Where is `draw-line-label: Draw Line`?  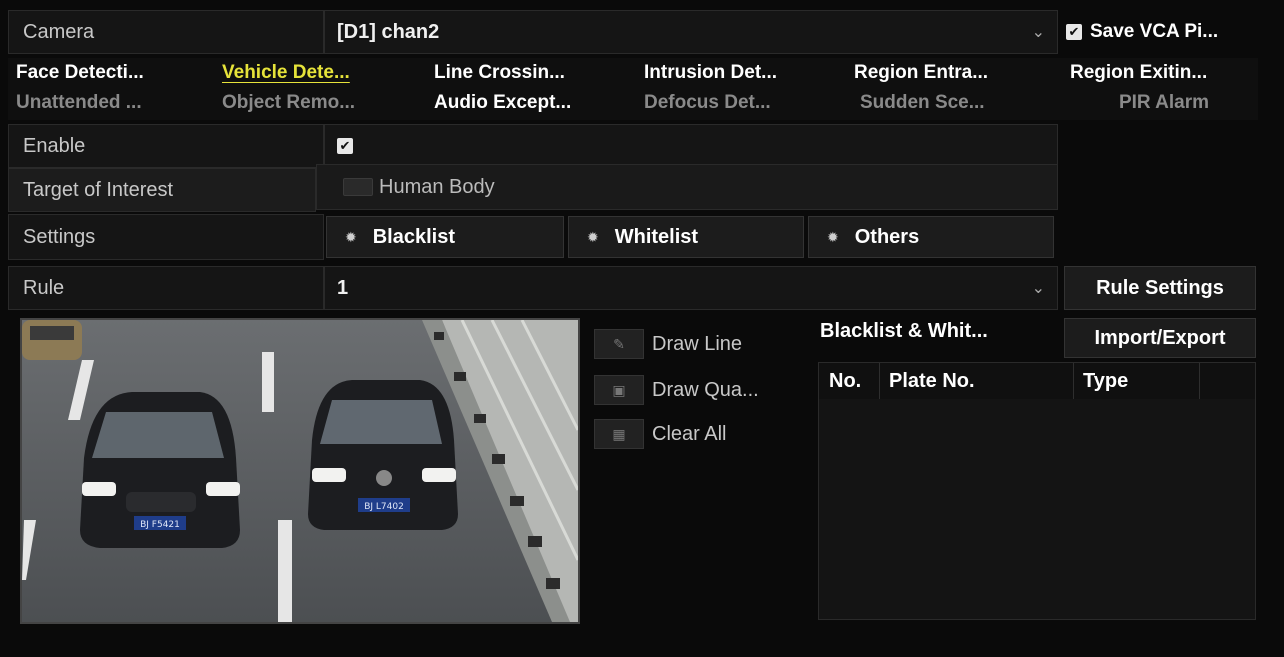 draw-line-label: Draw Line is located at coordinates (697, 343).